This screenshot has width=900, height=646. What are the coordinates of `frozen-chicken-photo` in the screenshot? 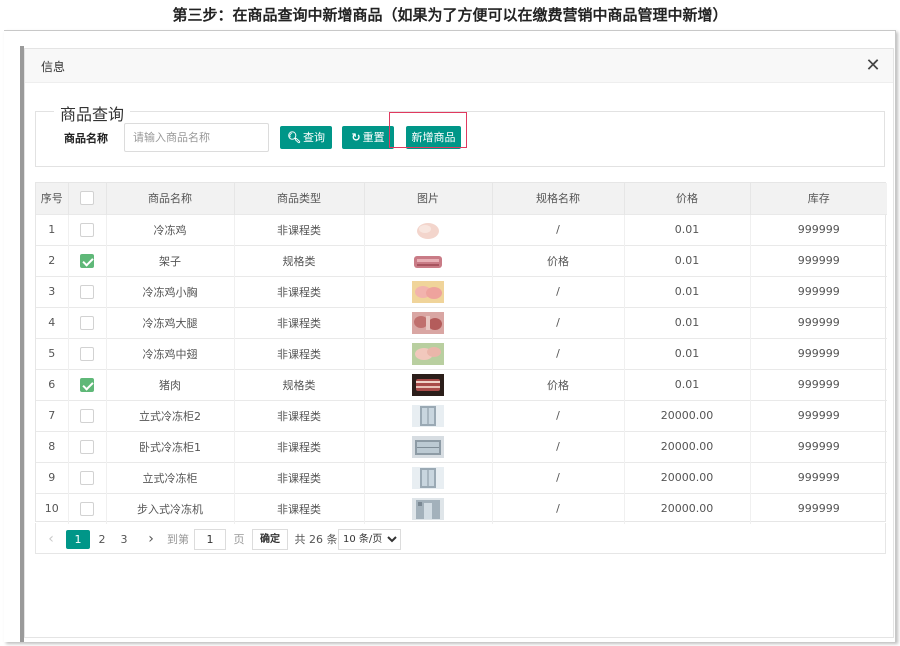 It's located at (428, 229).